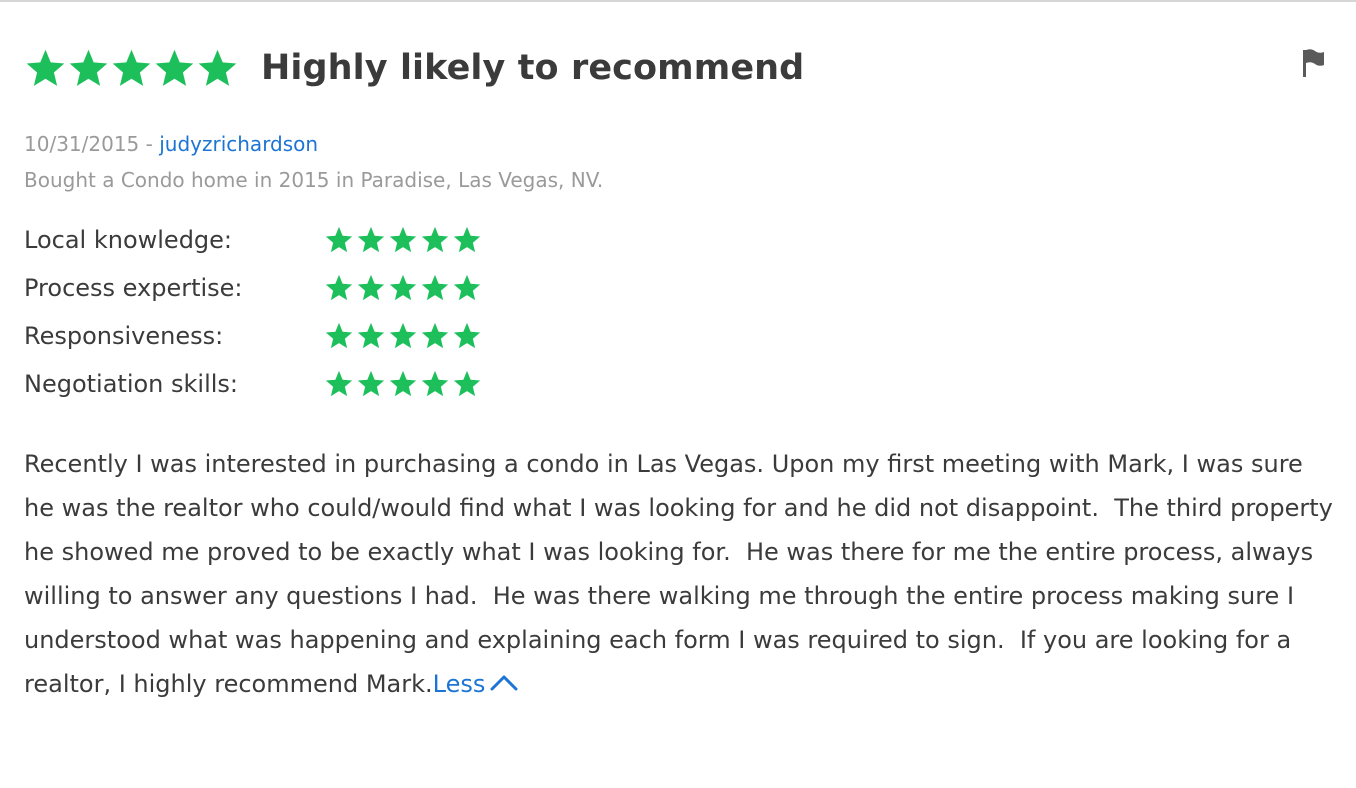 The image size is (1356, 788). I want to click on review-date: 10/31/2015, so click(82, 144).